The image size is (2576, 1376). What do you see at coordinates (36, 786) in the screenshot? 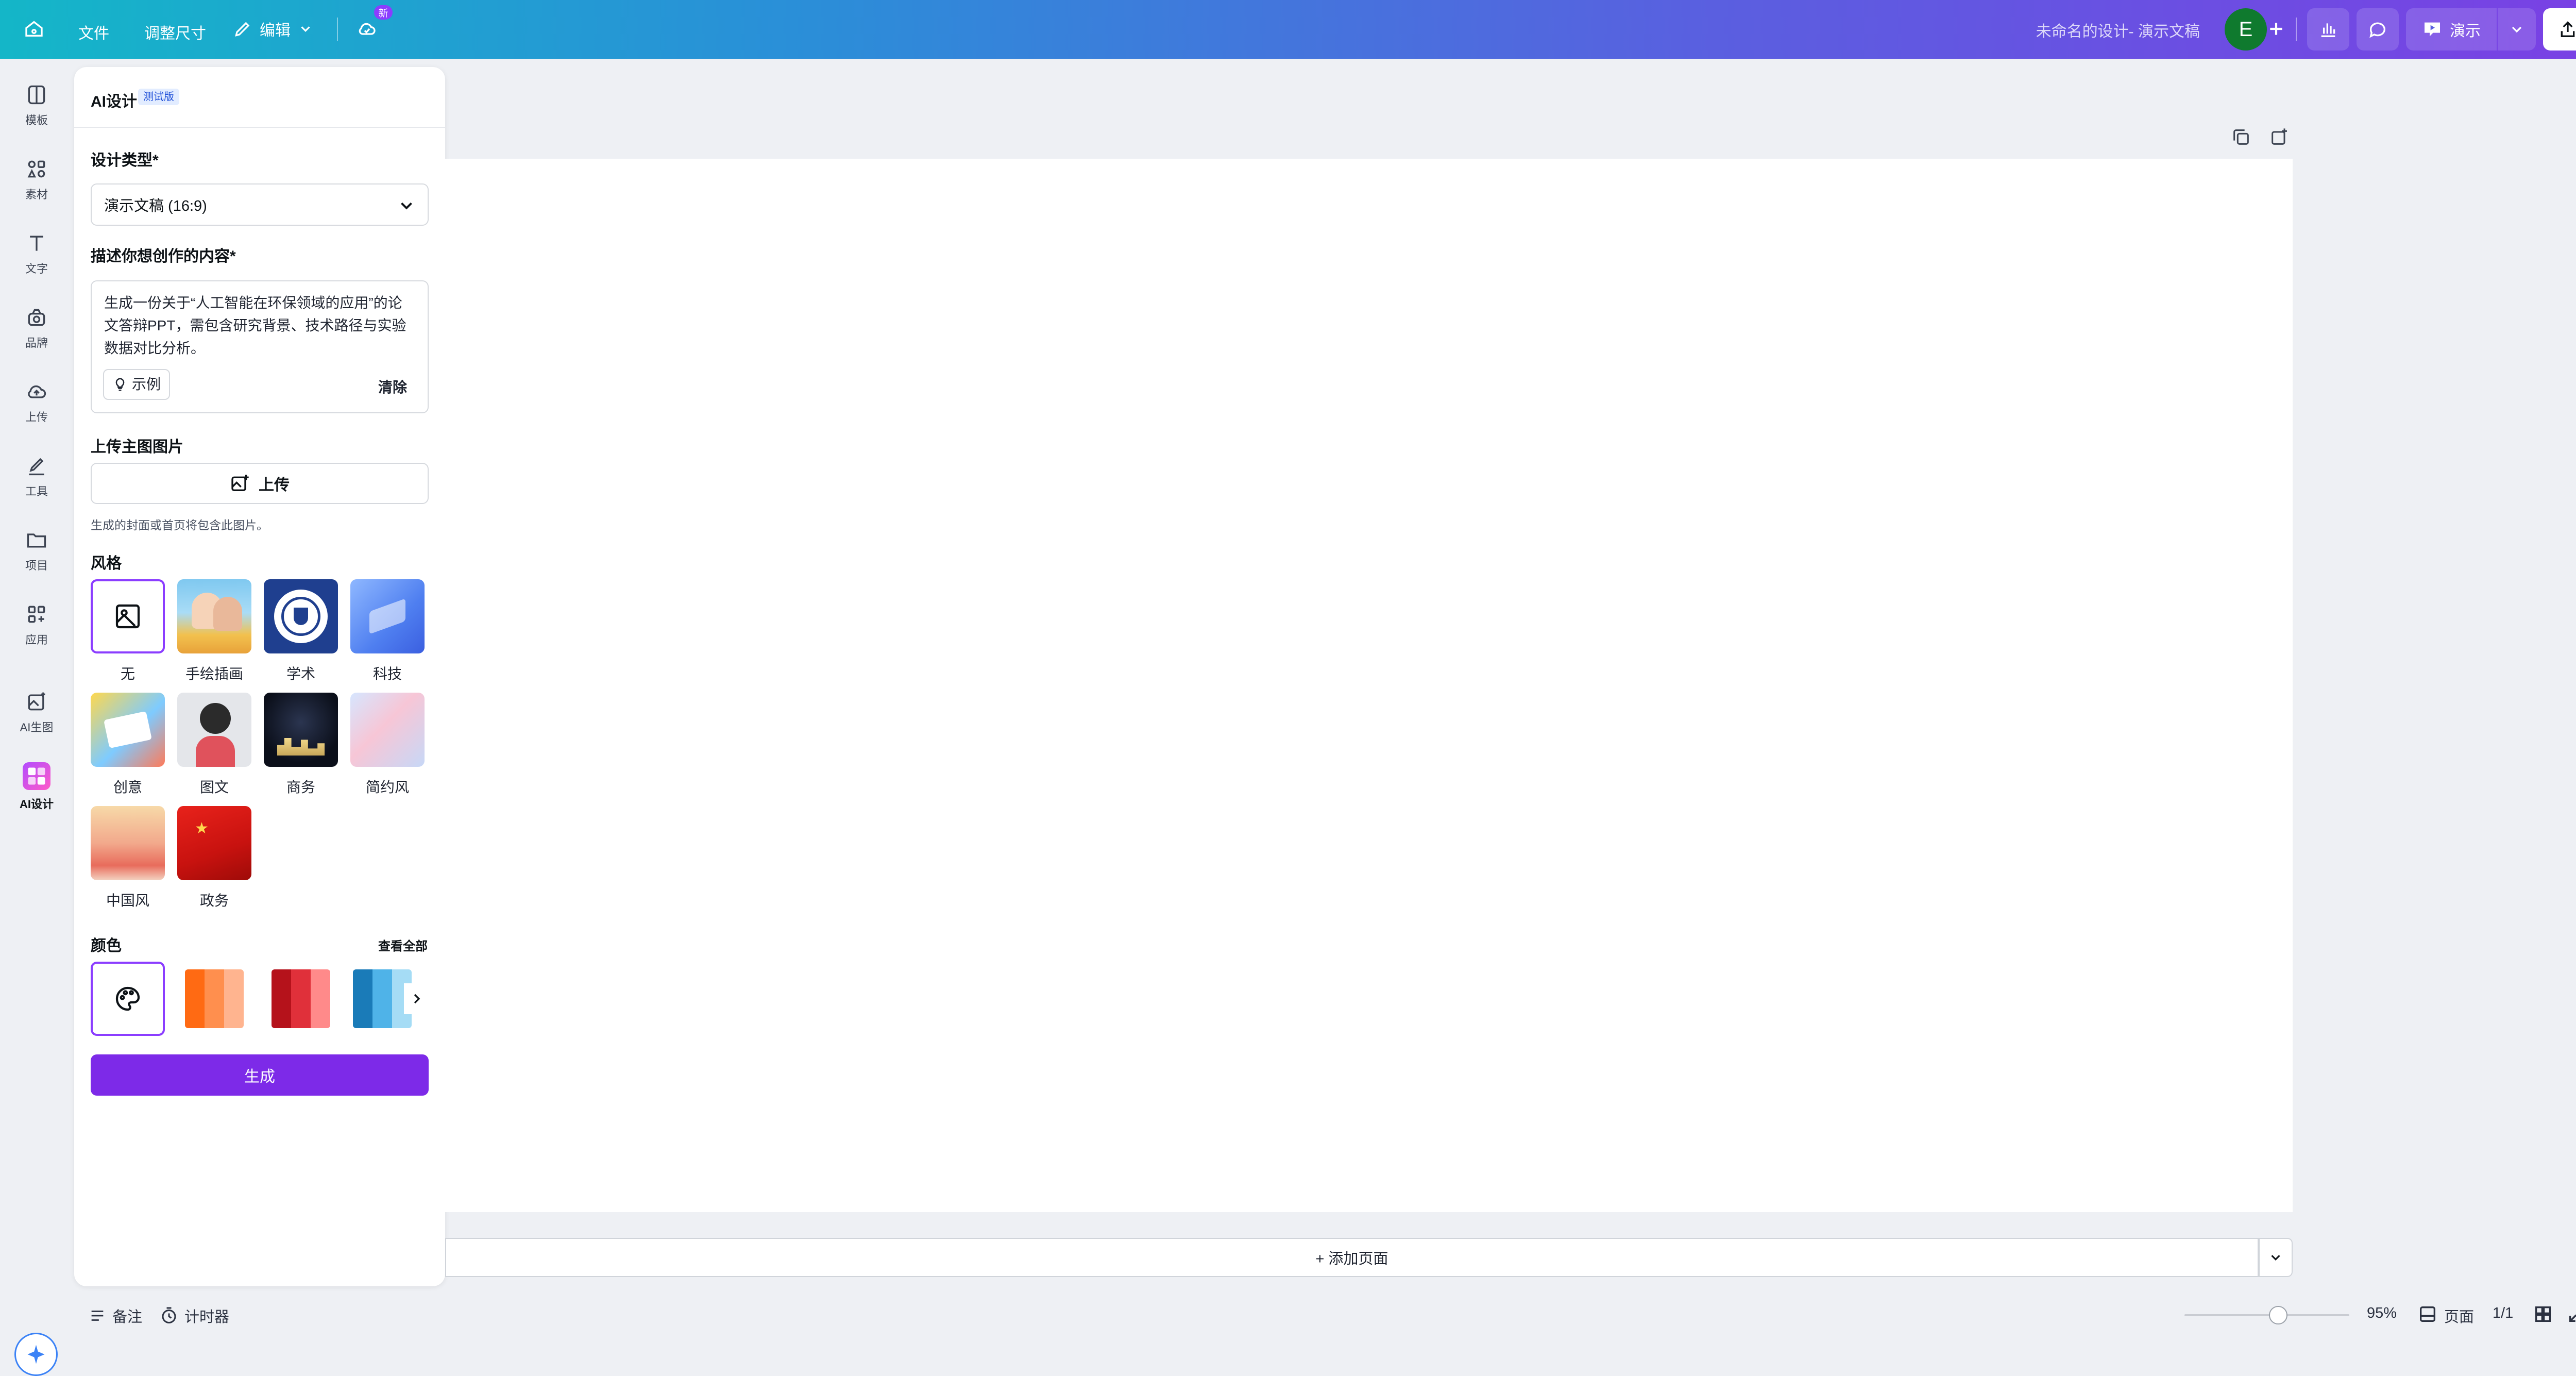
I see `rail-item-ai-design: AI设计` at bounding box center [36, 786].